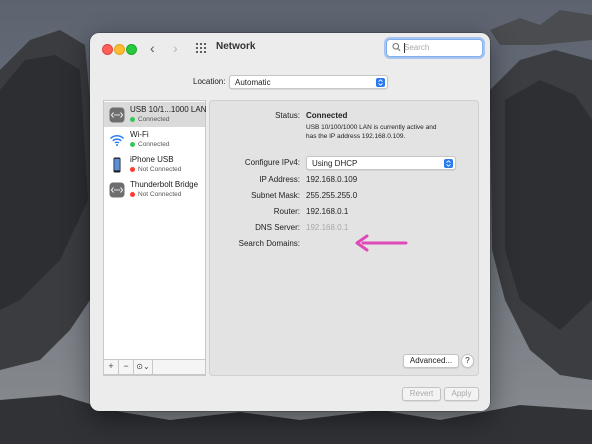  What do you see at coordinates (287, 115) in the screenshot?
I see `status-label: Status:` at bounding box center [287, 115].